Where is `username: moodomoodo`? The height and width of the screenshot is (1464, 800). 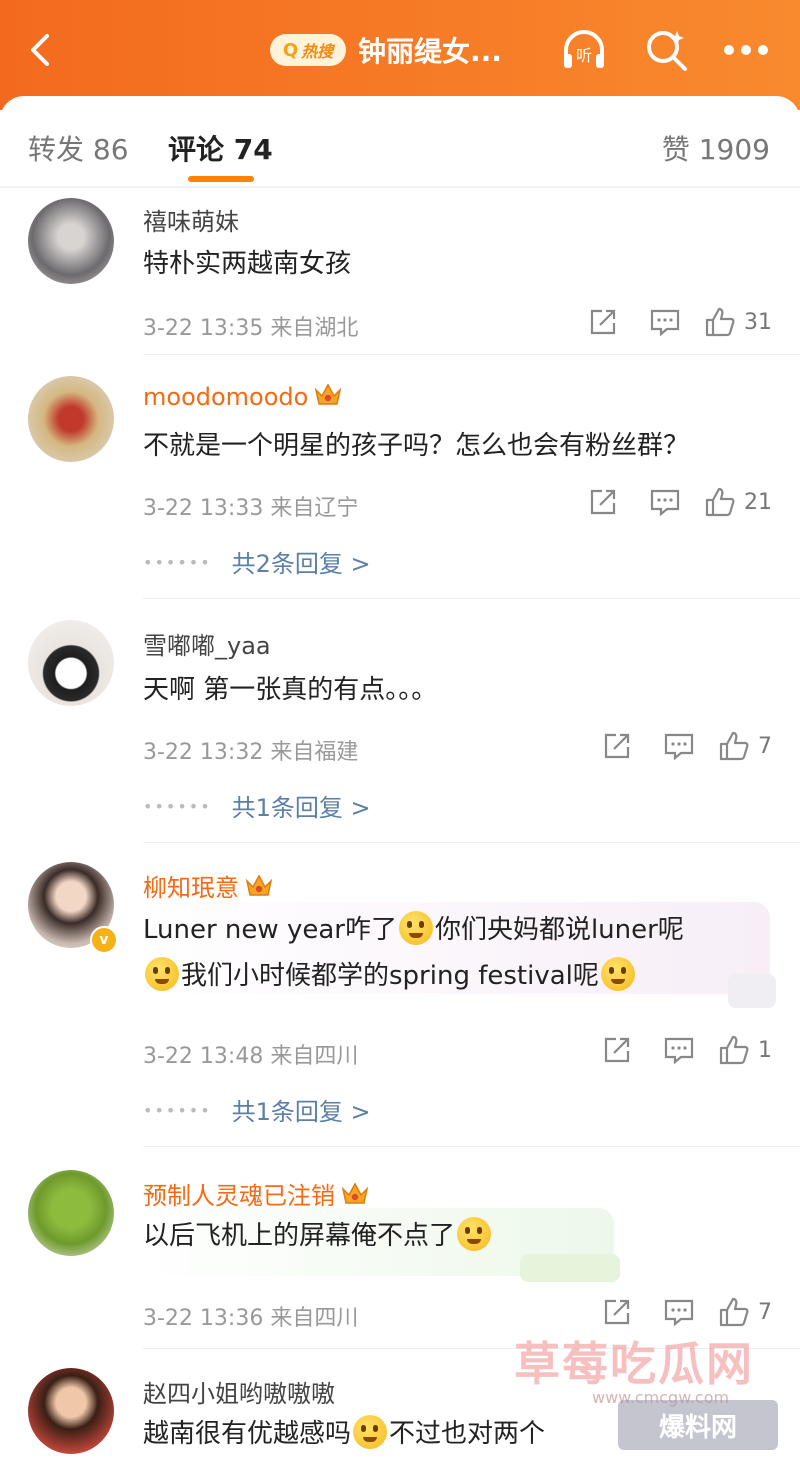 username: moodomoodo is located at coordinates (242, 396).